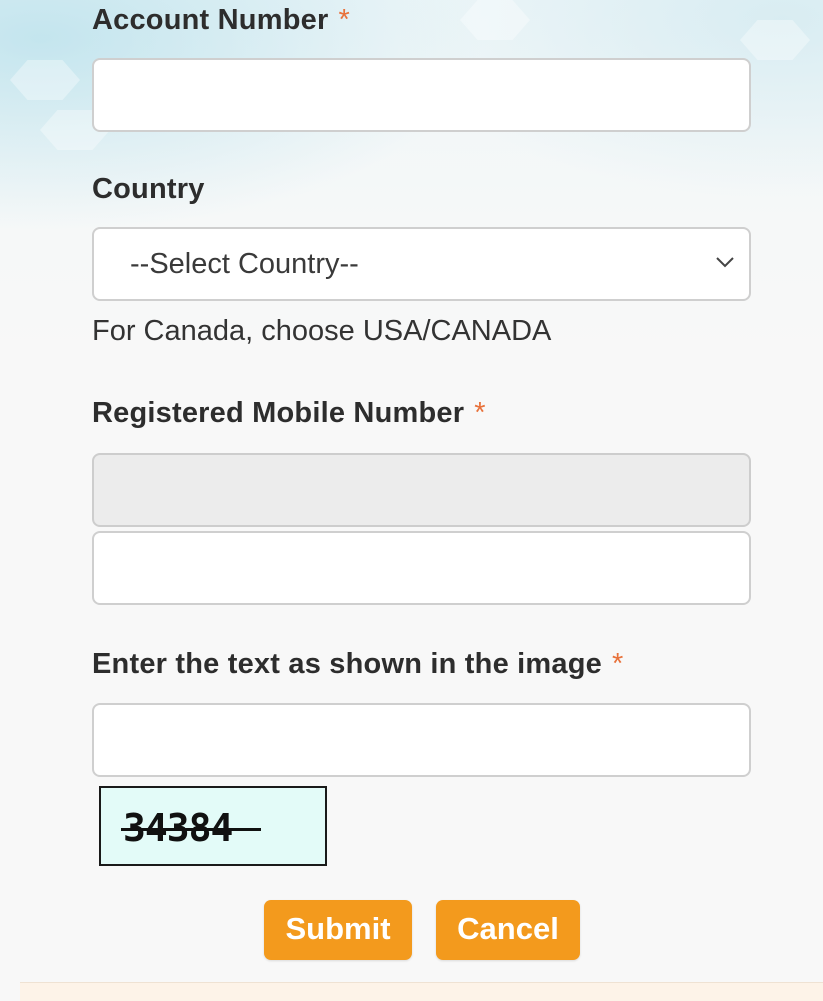 This screenshot has width=823, height=1001. What do you see at coordinates (210, 20) in the screenshot?
I see `account-number-label-text: Account Number` at bounding box center [210, 20].